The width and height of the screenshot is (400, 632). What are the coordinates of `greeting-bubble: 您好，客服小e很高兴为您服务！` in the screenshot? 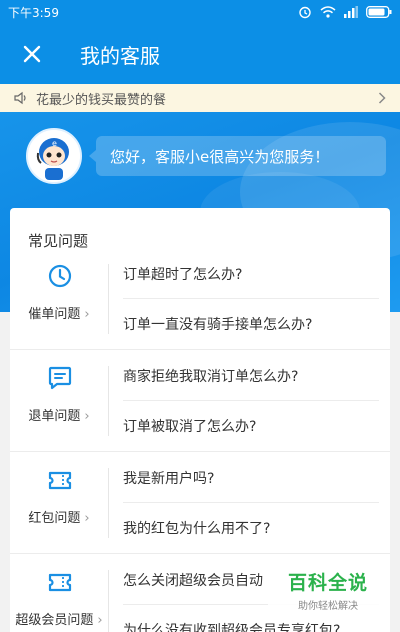 It's located at (237, 156).